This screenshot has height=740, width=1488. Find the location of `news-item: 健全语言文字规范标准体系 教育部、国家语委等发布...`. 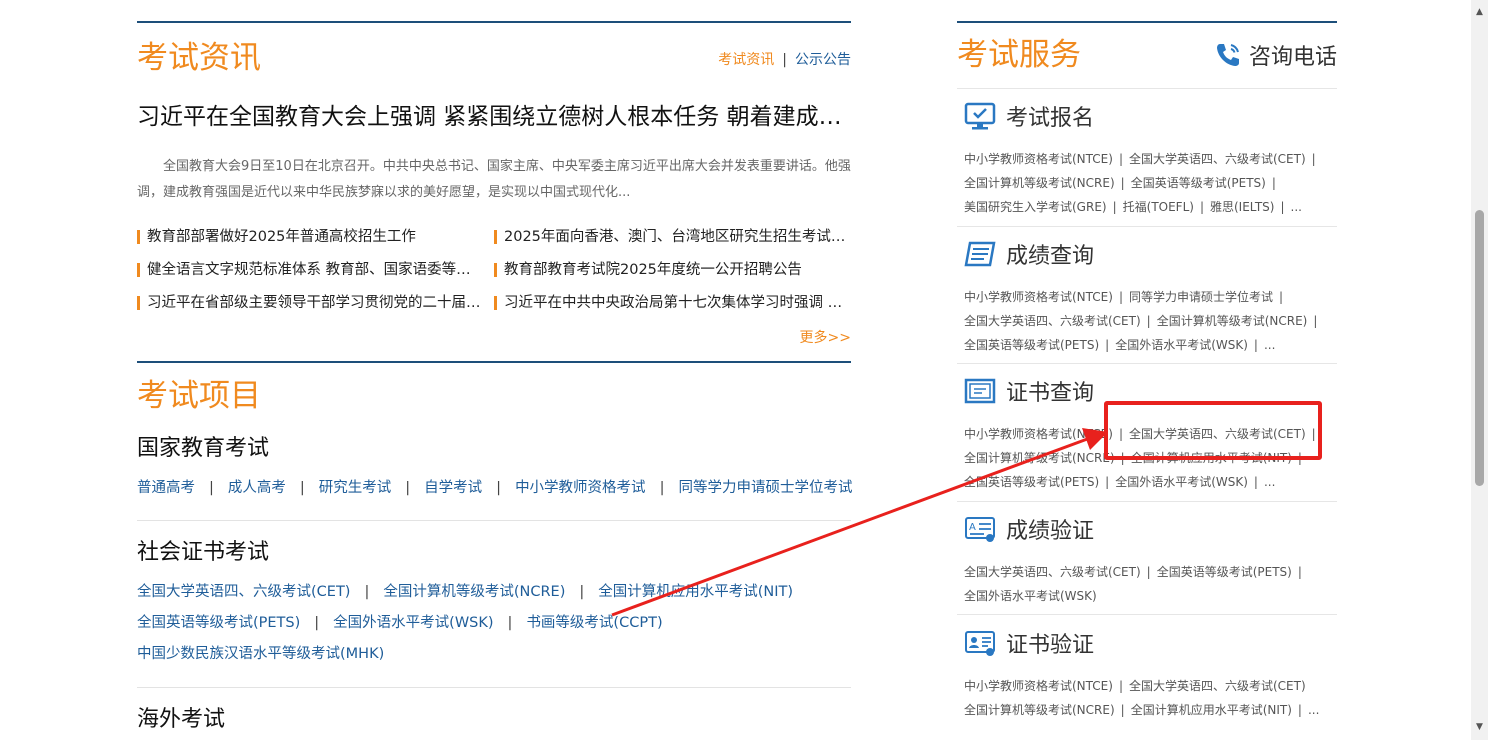

news-item: 健全语言文字规范标准体系 教育部、国家语委等发布... is located at coordinates (309, 270).